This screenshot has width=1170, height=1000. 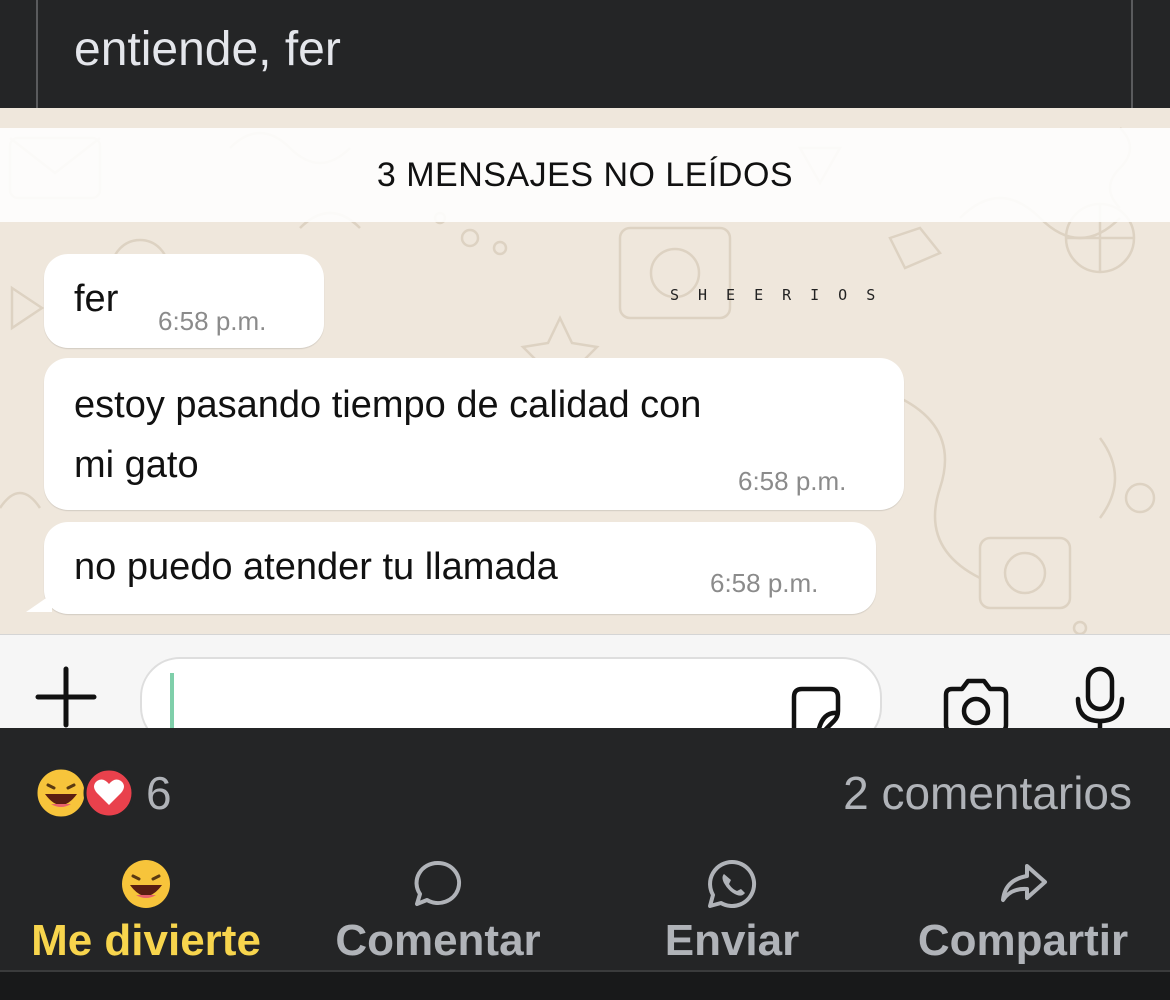 What do you see at coordinates (316, 567) in the screenshot?
I see `message-text: no puedo atender tu llamada` at bounding box center [316, 567].